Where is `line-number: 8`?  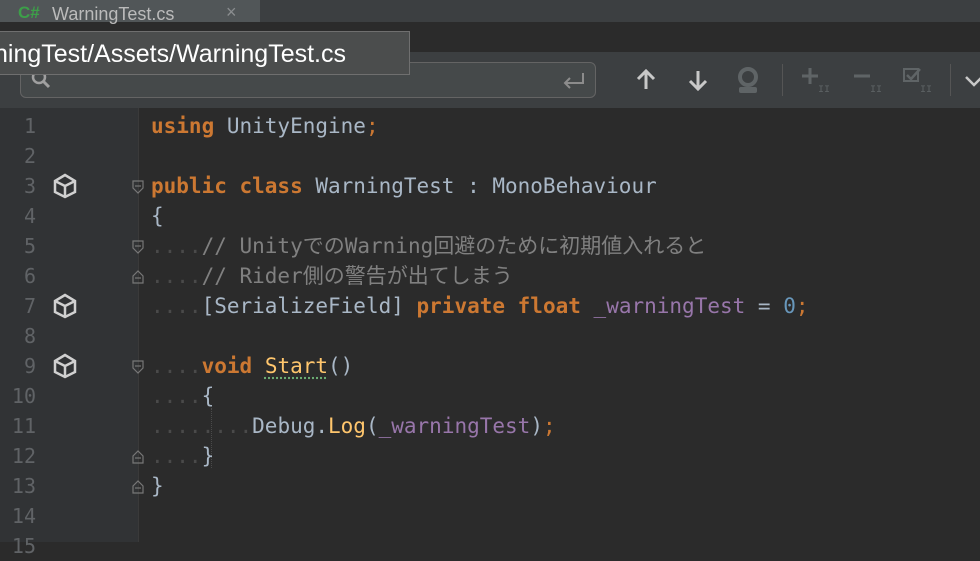 line-number: 8 is located at coordinates (18, 336).